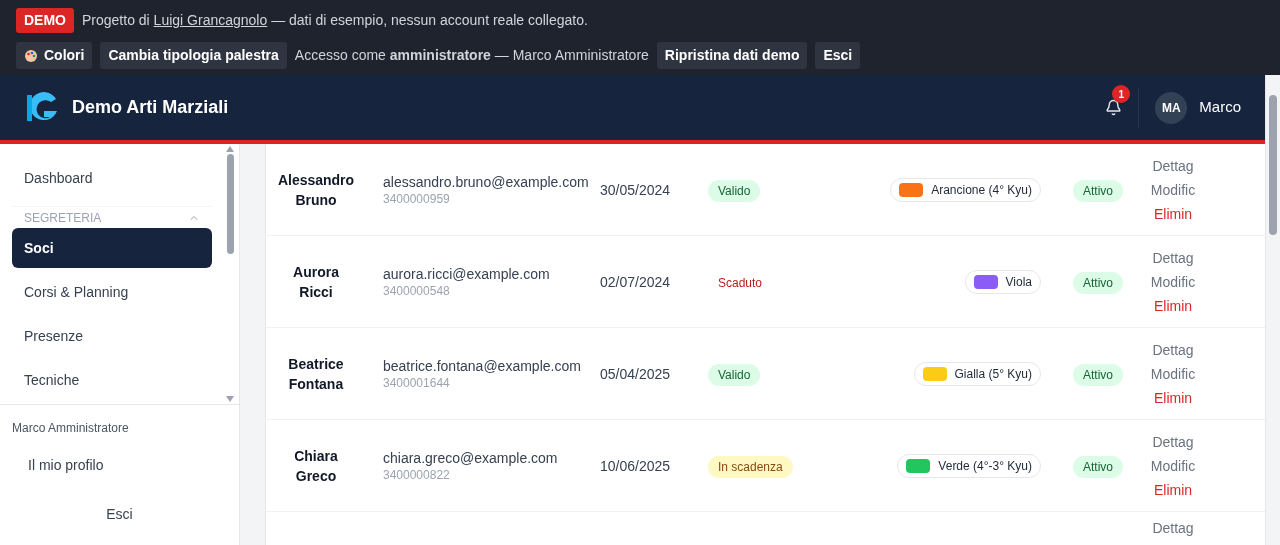 The image size is (1280, 545). I want to click on member-email: beatrice.fontana@example.com, so click(482, 365).